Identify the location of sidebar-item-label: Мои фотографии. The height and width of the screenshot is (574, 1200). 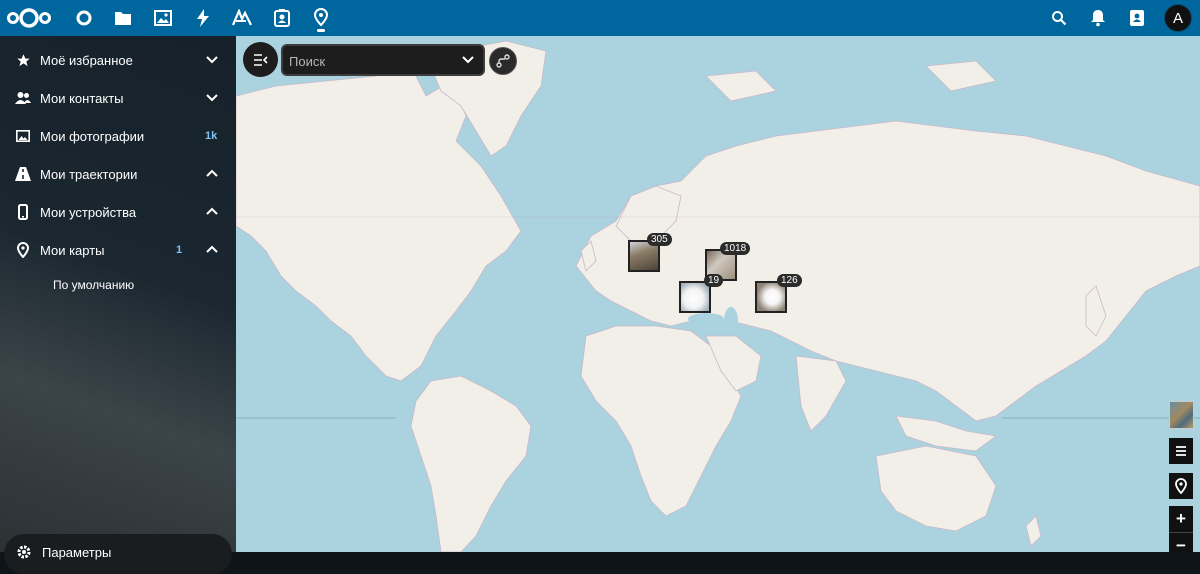
(92, 136).